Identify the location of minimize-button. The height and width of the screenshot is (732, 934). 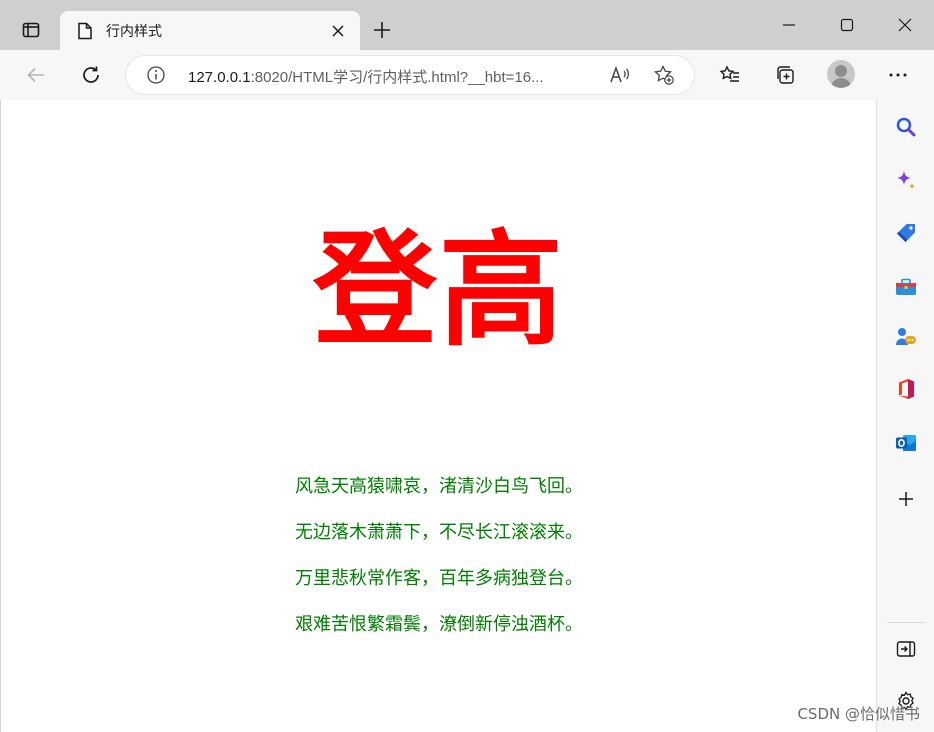
(789, 25).